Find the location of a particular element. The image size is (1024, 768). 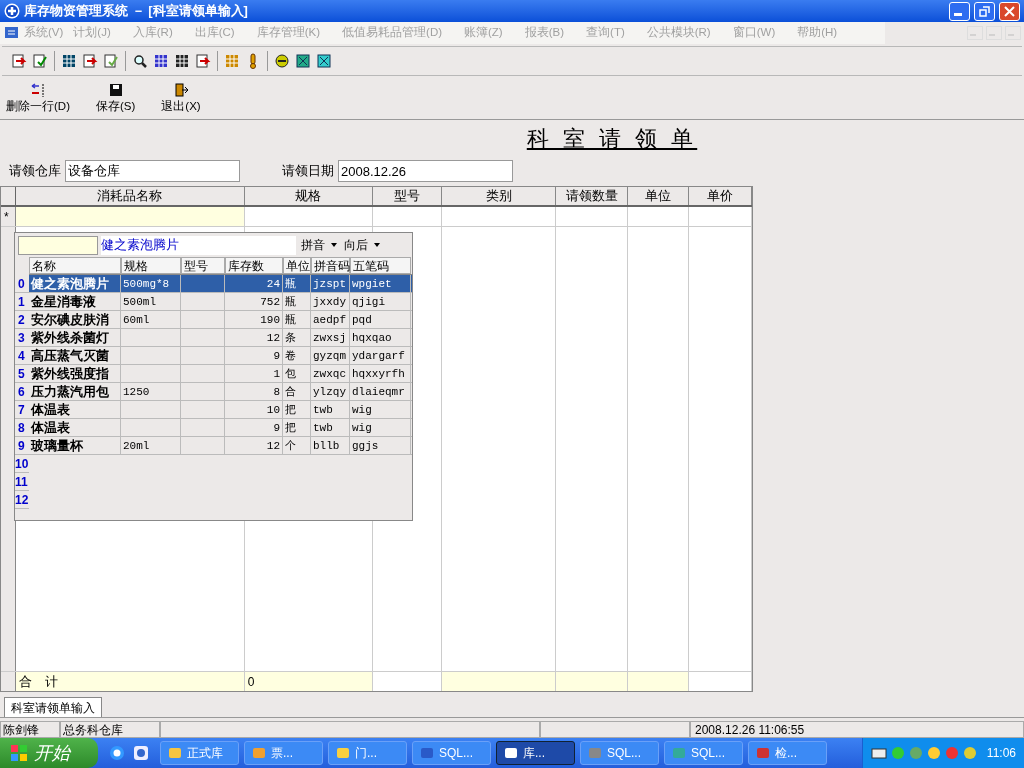

action-button: 删除一行(D) is located at coordinates (38, 99).